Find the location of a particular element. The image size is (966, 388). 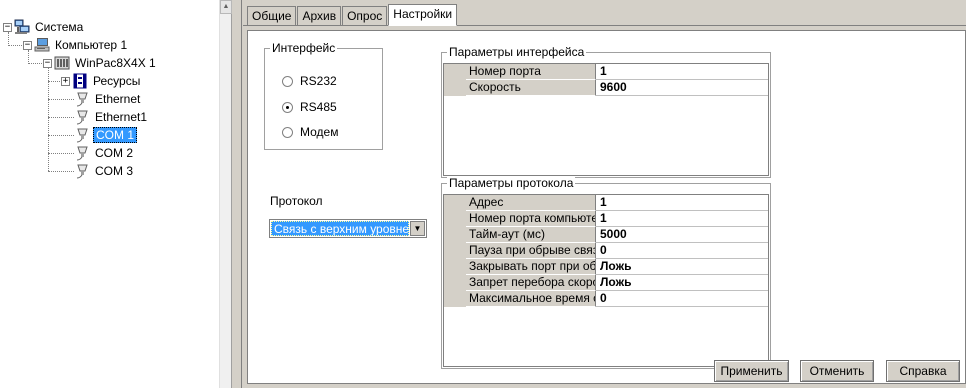

tree-item-label: COM 2 is located at coordinates (114, 153).